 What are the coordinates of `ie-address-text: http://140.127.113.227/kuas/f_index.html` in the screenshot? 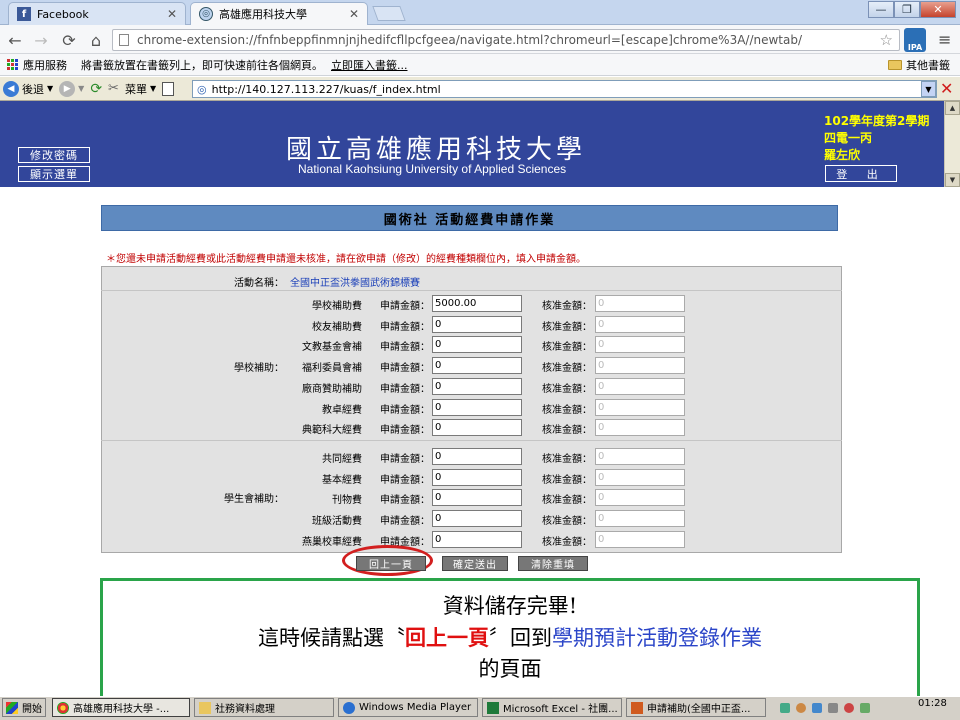 It's located at (326, 89).